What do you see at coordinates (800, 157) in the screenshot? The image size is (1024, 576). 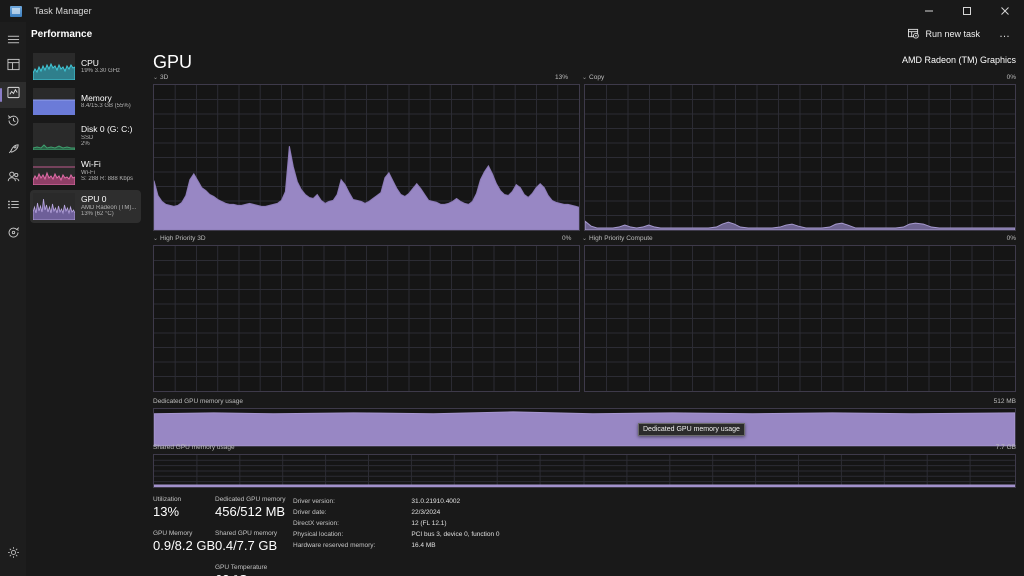 I see `graph-copy` at bounding box center [800, 157].